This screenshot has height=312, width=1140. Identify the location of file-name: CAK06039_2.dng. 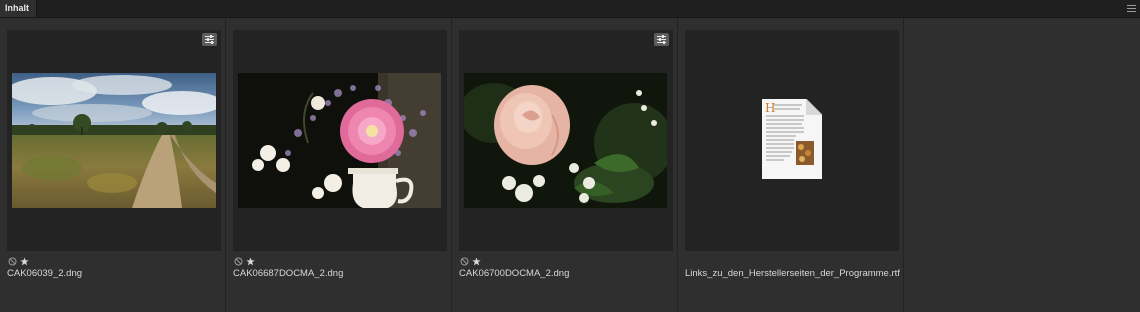
(45, 273).